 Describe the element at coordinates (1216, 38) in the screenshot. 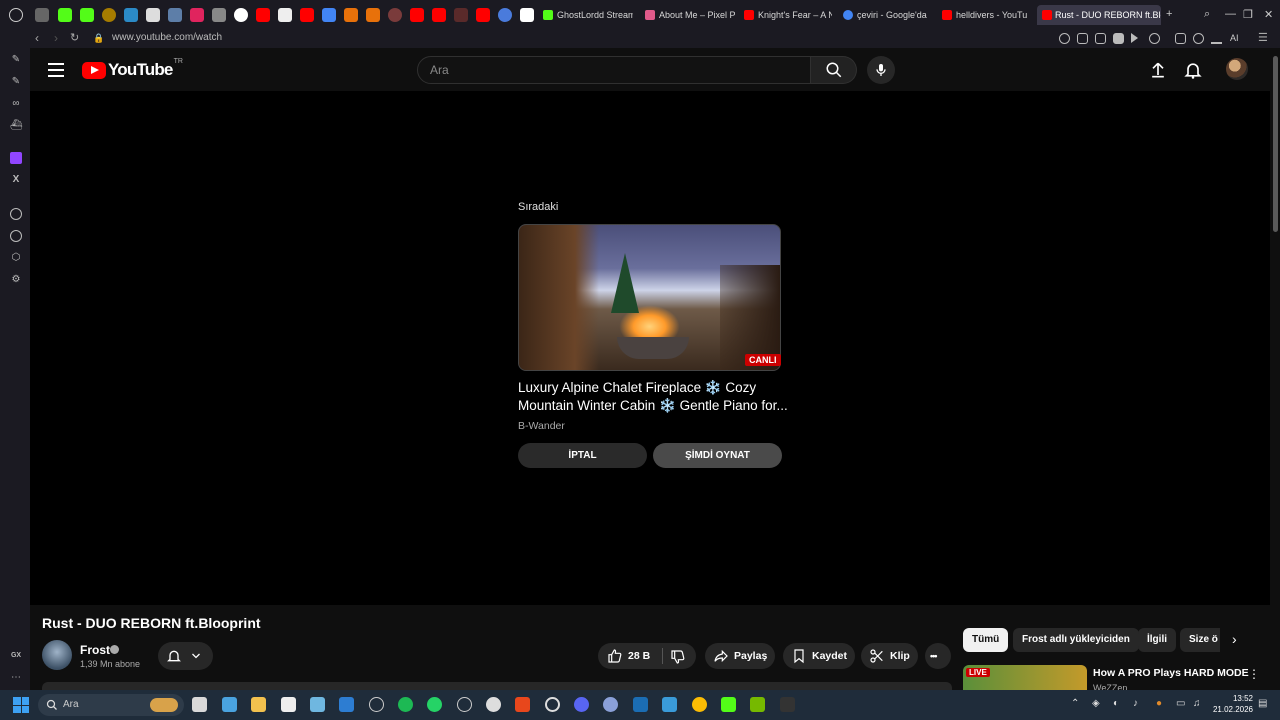

I see `download-icon` at that location.